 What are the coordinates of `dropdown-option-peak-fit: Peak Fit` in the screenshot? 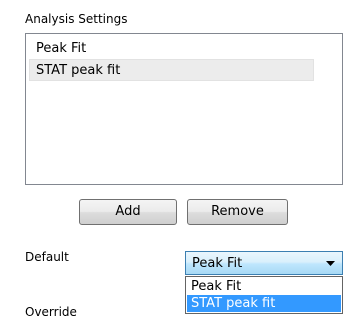 It's located at (264, 286).